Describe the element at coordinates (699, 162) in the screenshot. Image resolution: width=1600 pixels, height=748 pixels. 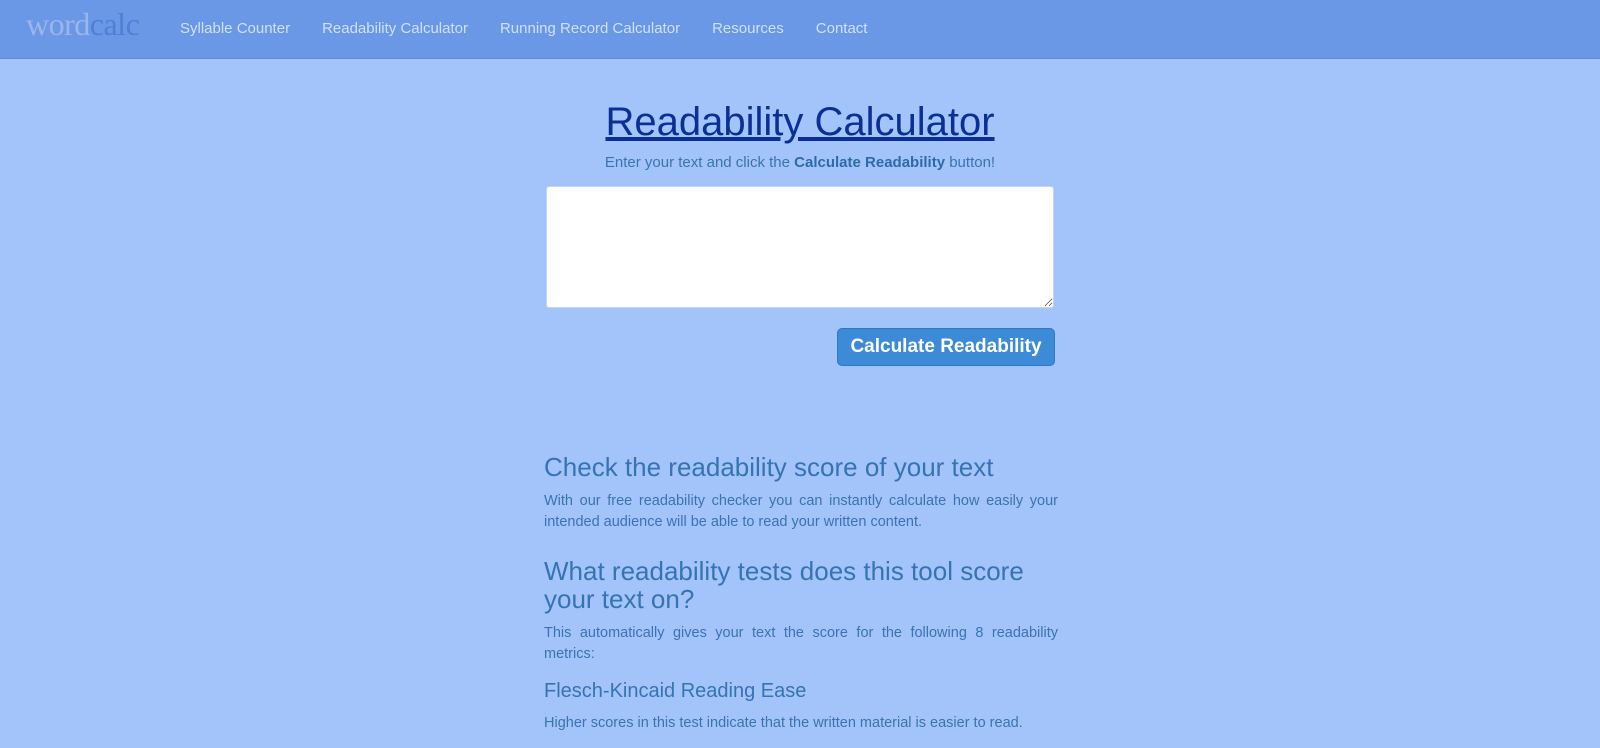
I see `intro-prefix: Enter your text and click the` at that location.